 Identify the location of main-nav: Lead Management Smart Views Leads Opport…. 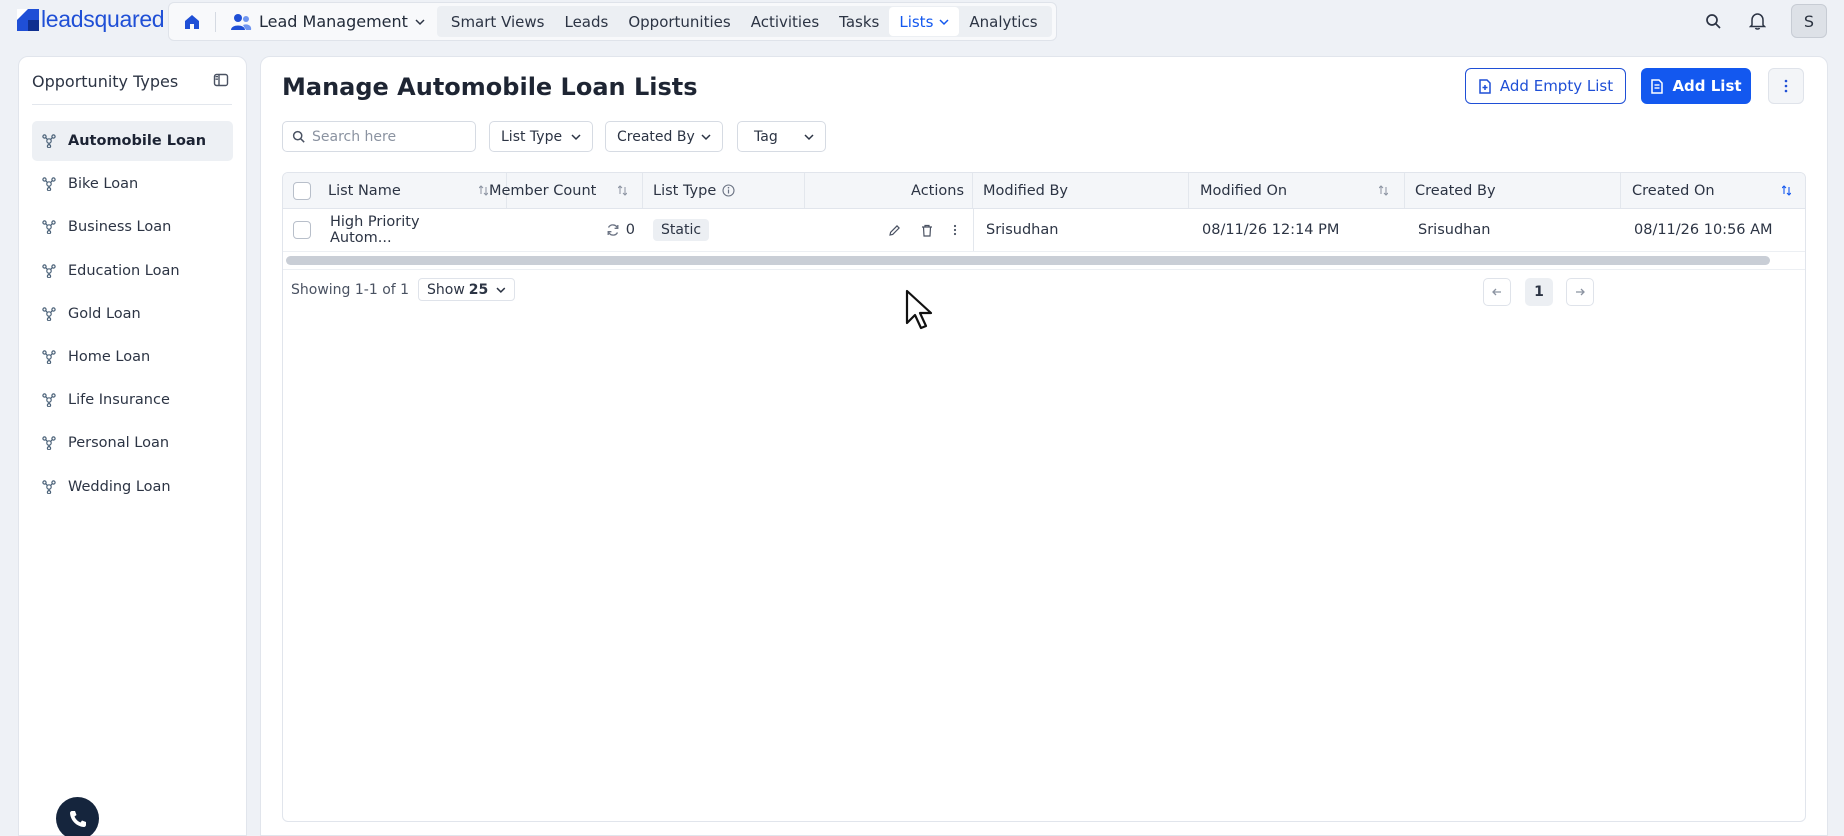
(612, 21).